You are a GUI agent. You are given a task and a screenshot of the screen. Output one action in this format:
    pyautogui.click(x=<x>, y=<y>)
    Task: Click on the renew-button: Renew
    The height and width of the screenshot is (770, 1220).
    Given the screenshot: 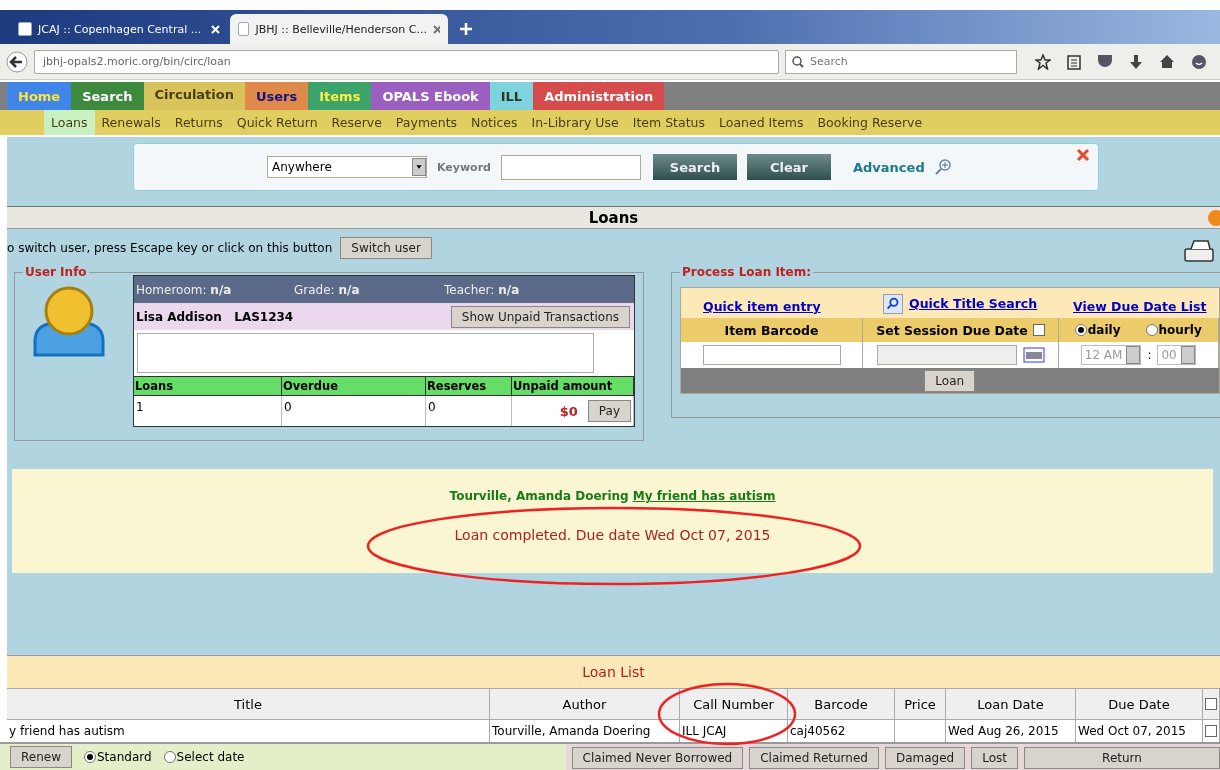 What is the action you would take?
    pyautogui.click(x=41, y=757)
    